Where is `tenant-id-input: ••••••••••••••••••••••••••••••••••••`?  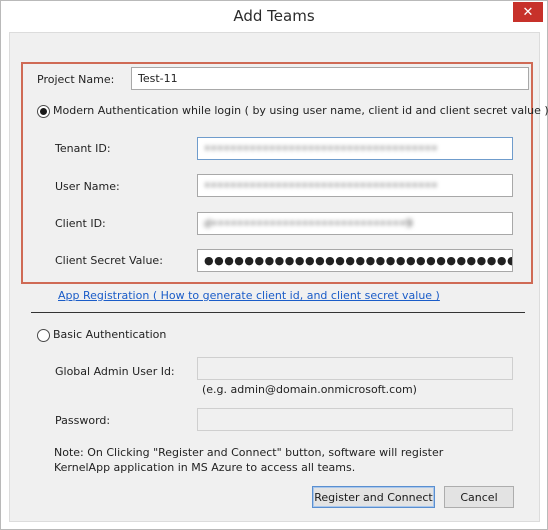
tenant-id-input: •••••••••••••••••••••••••••••••••••• is located at coordinates (355, 148).